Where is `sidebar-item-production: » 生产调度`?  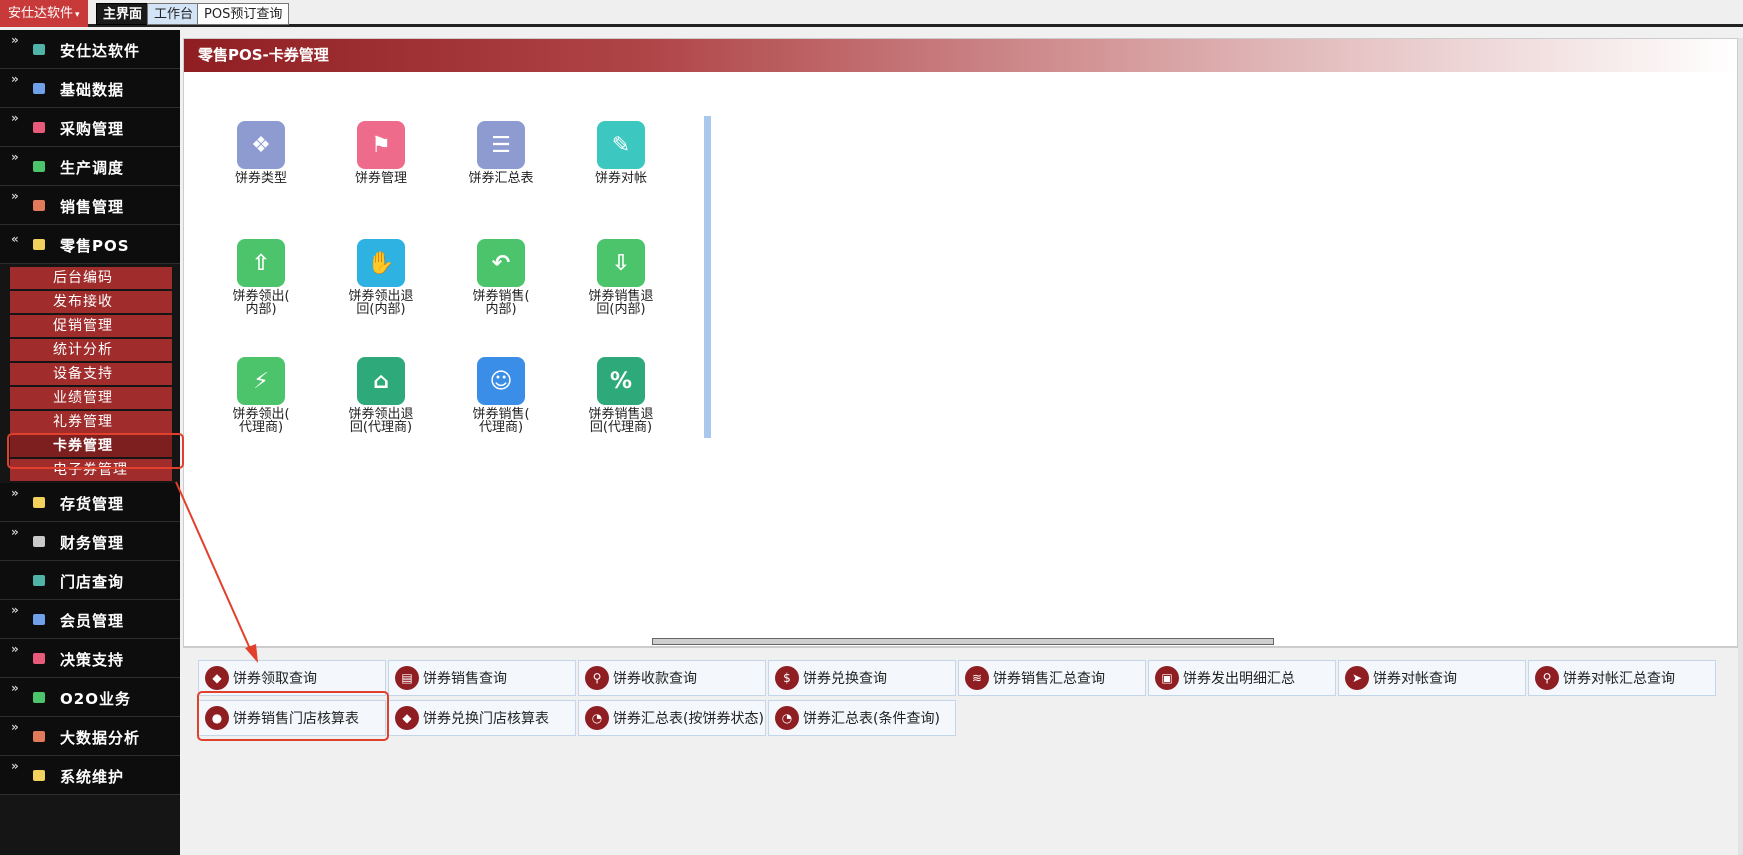
sidebar-item-production: » 生产调度 is located at coordinates (90, 166).